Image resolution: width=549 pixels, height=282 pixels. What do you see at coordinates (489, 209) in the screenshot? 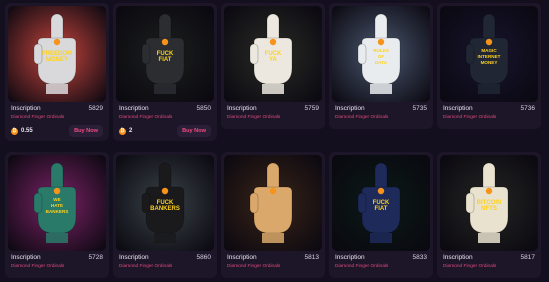
I see `svg-text: NFTS` at bounding box center [489, 209].